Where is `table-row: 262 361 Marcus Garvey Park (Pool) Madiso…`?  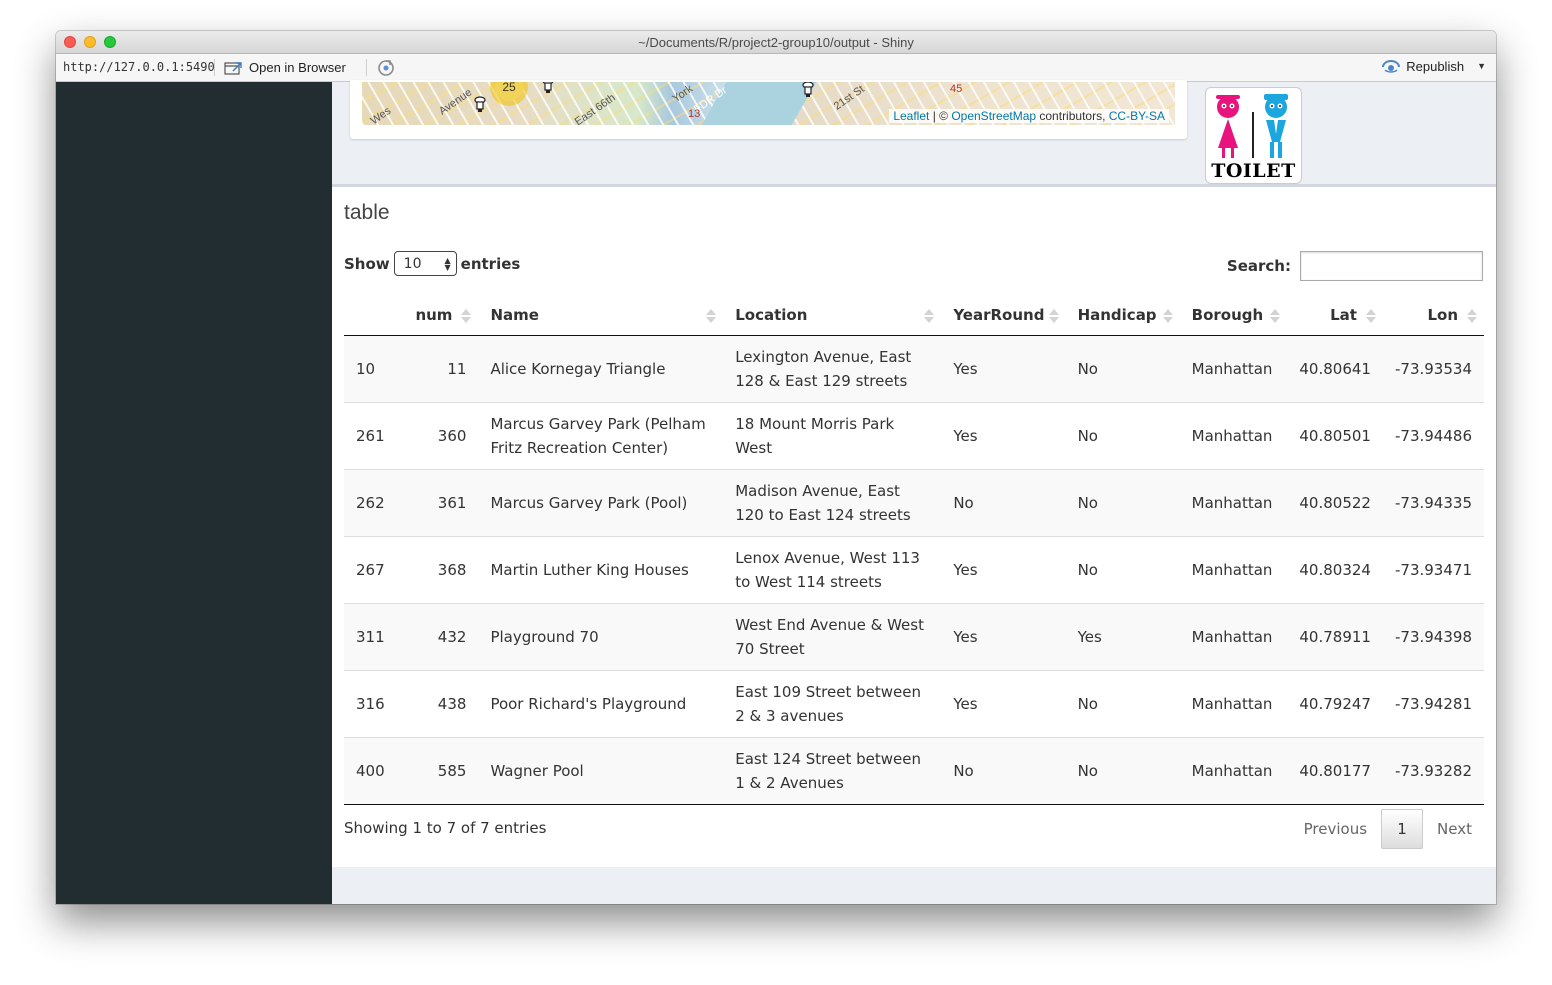
table-row: 262 361 Marcus Garvey Park (Pool) Madiso… is located at coordinates (914, 503).